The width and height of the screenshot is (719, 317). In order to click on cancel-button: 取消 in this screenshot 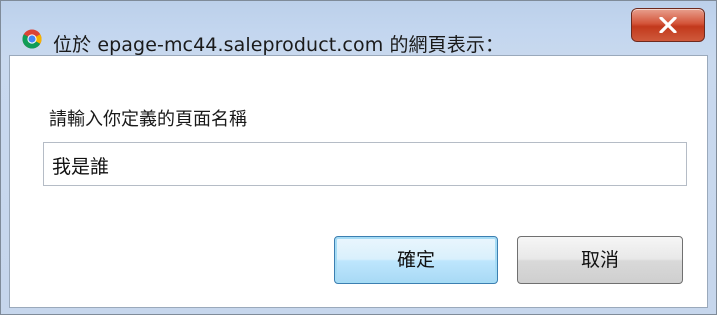, I will do `click(600, 260)`.